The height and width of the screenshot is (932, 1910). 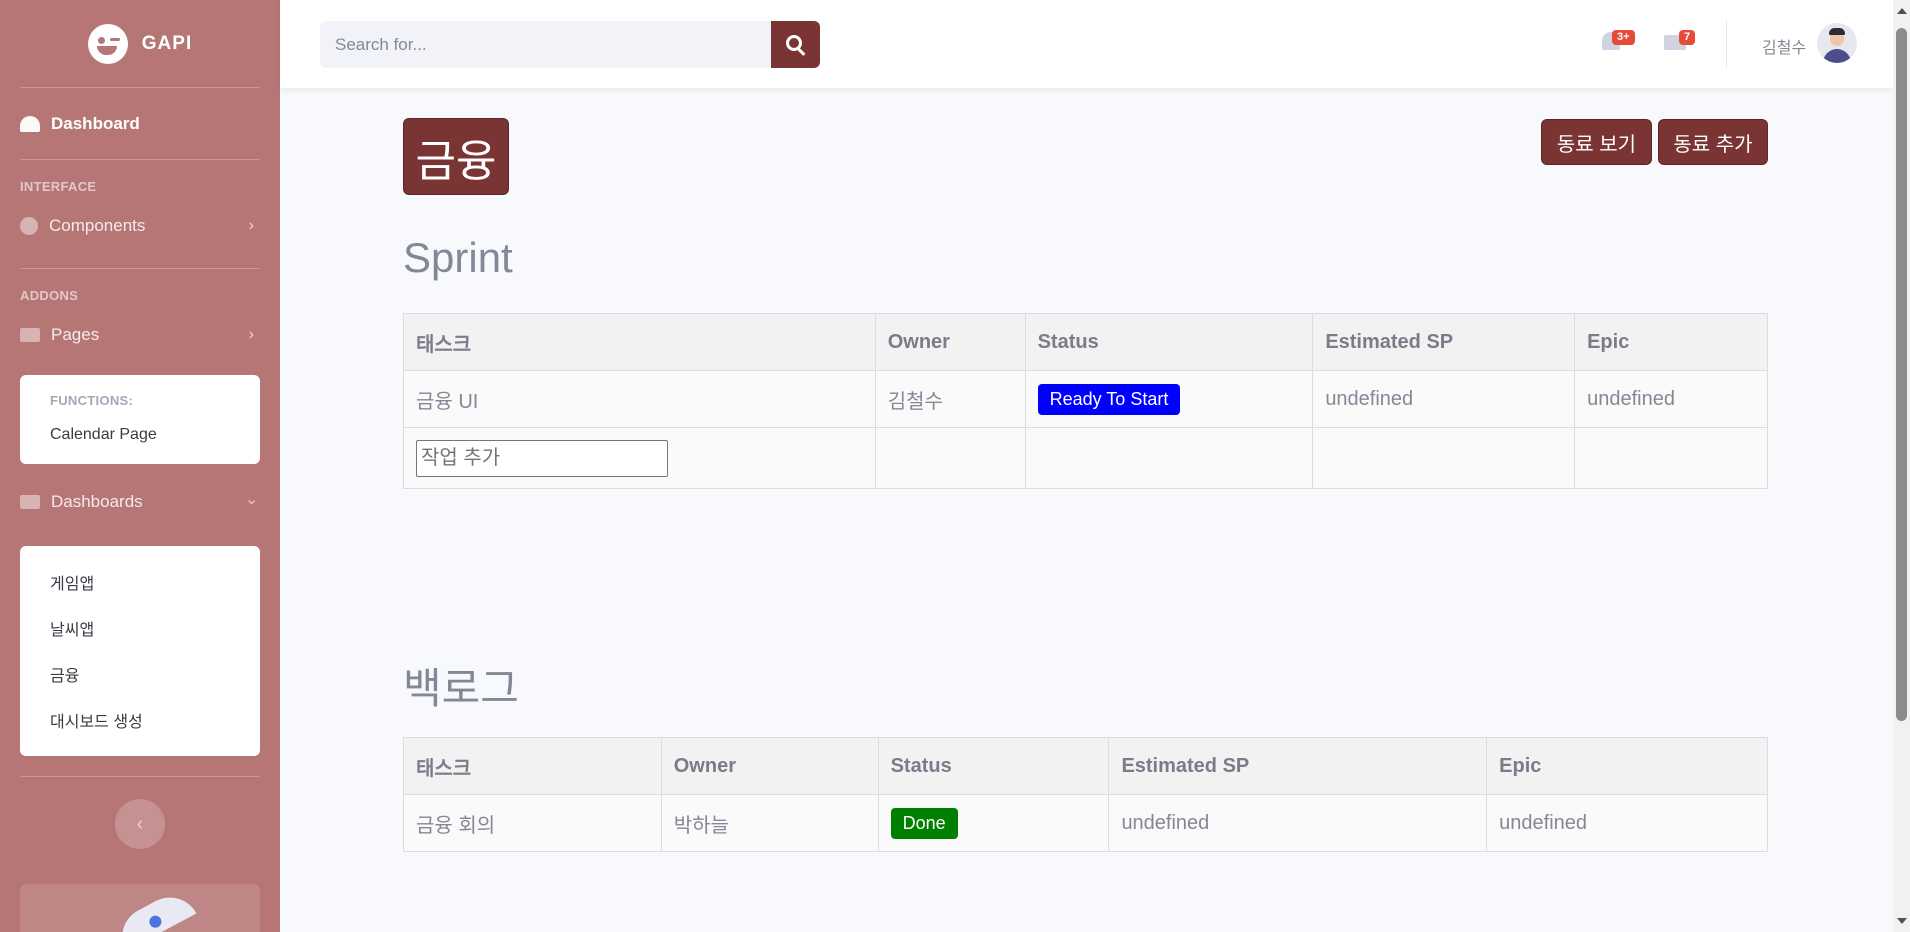 What do you see at coordinates (1901, 374) in the screenshot?
I see `scrollbar-thumb` at bounding box center [1901, 374].